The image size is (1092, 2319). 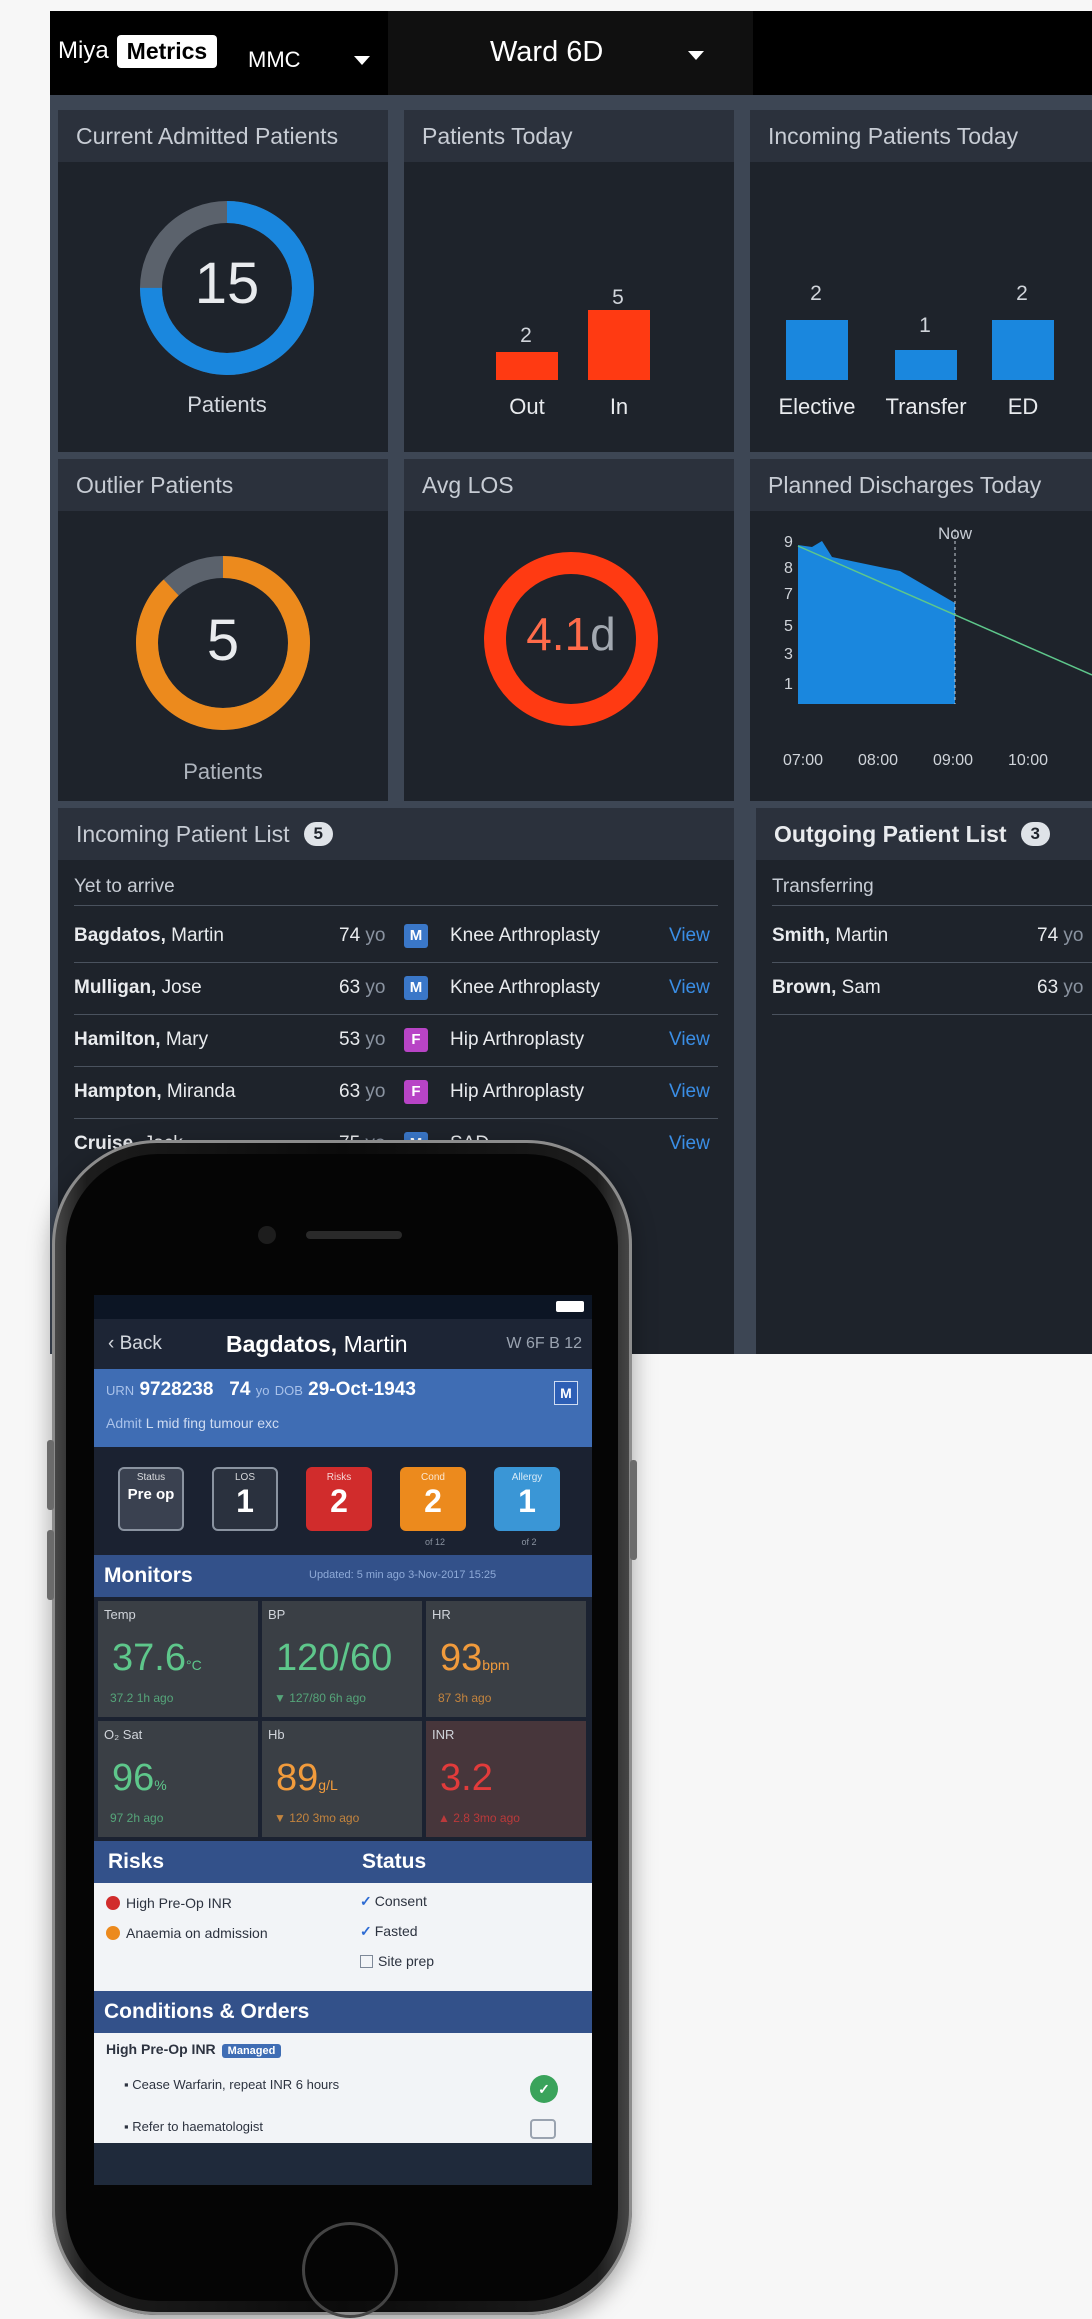 I want to click on ward-caret-icon, so click(x=696, y=55).